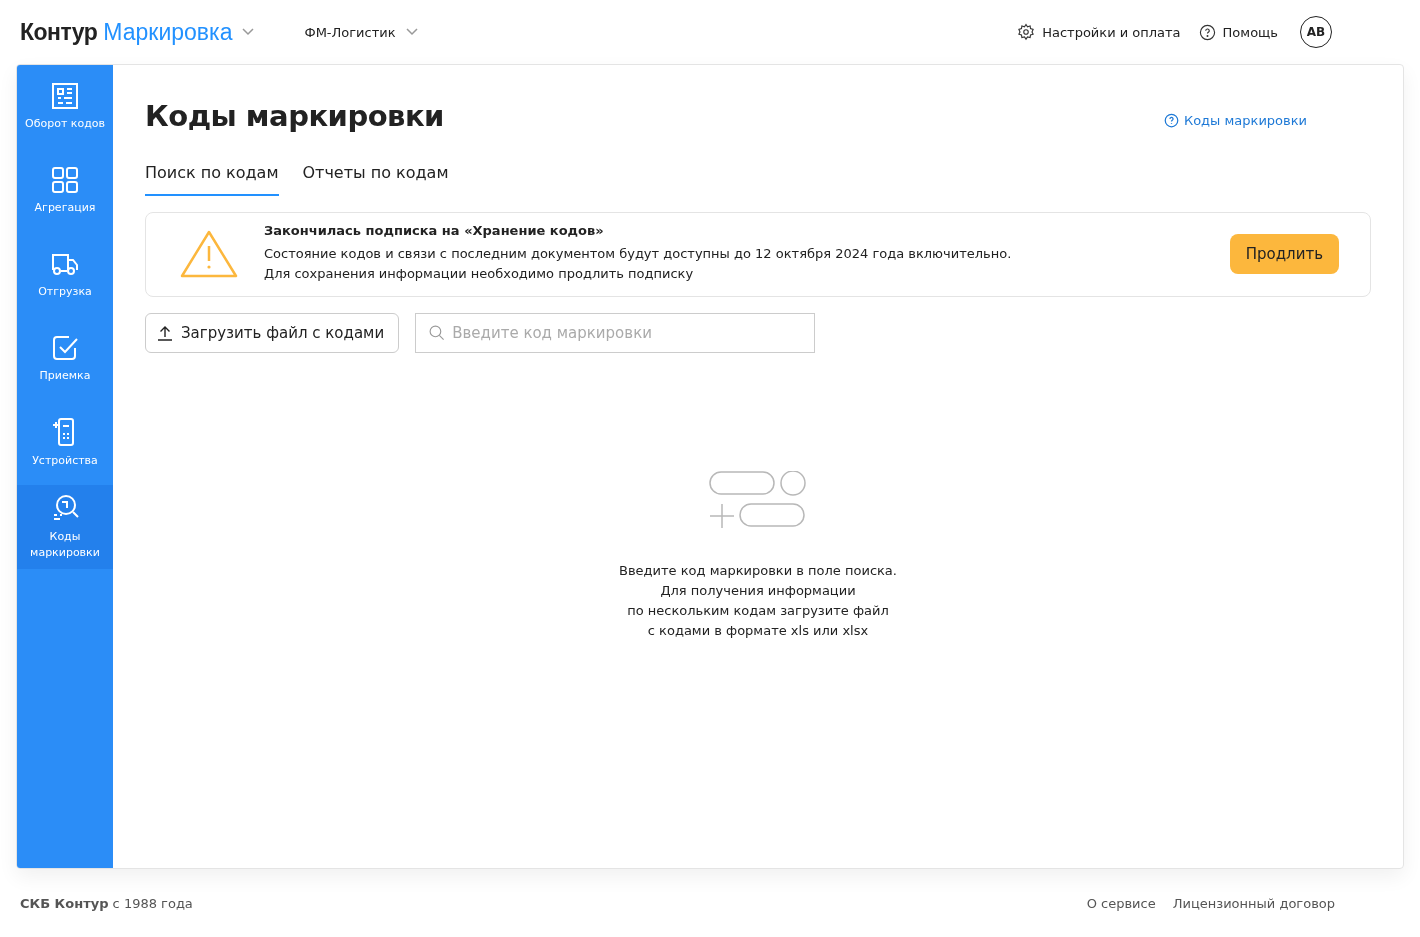 This screenshot has height=937, width=1420. Describe the element at coordinates (272, 333) in the screenshot. I see `upload-button: Загрузить файл с кодами` at that location.